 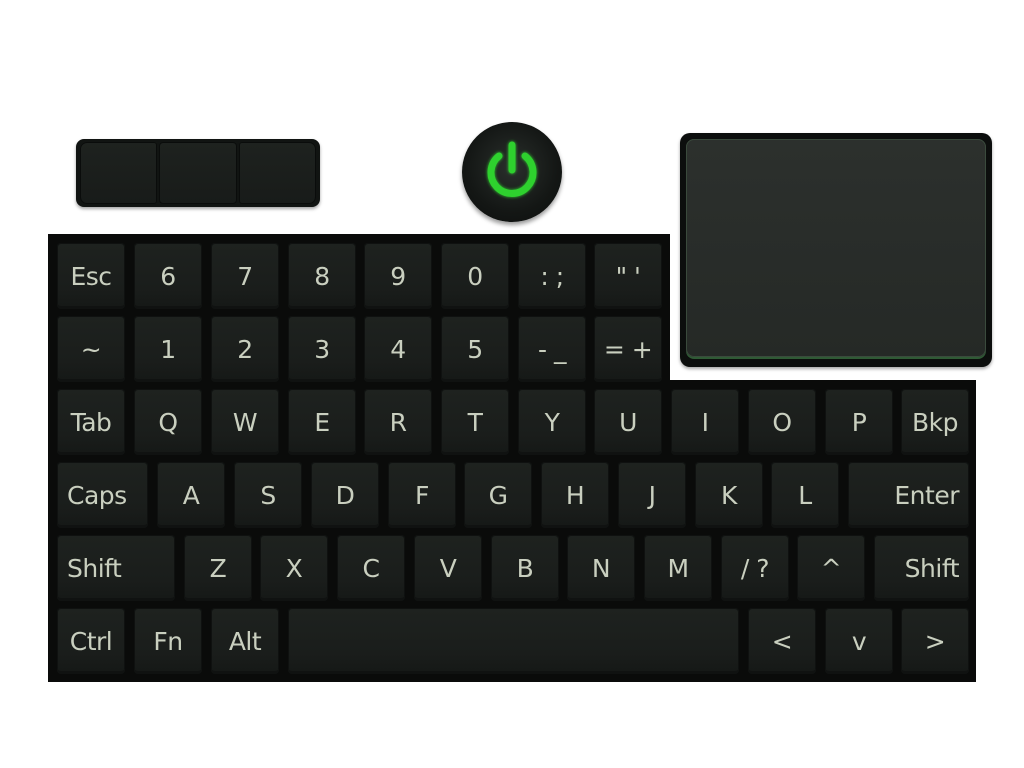 I want to click on power-button, so click(x=512, y=172).